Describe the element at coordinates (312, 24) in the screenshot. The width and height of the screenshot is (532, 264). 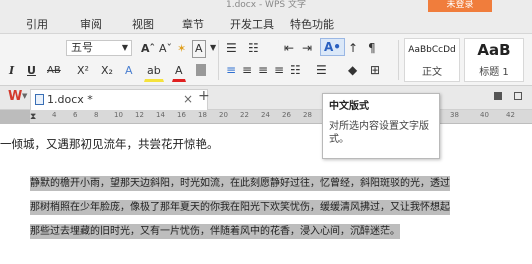
I see `menu-special: 特色功能` at that location.